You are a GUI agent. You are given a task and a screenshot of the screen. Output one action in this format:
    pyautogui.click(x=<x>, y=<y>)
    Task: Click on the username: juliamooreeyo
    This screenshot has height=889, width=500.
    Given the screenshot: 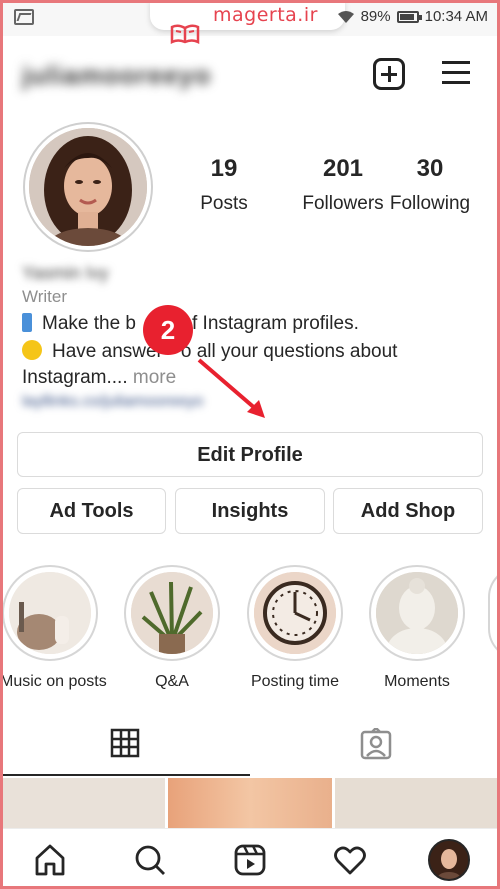 What is the action you would take?
    pyautogui.click(x=116, y=75)
    